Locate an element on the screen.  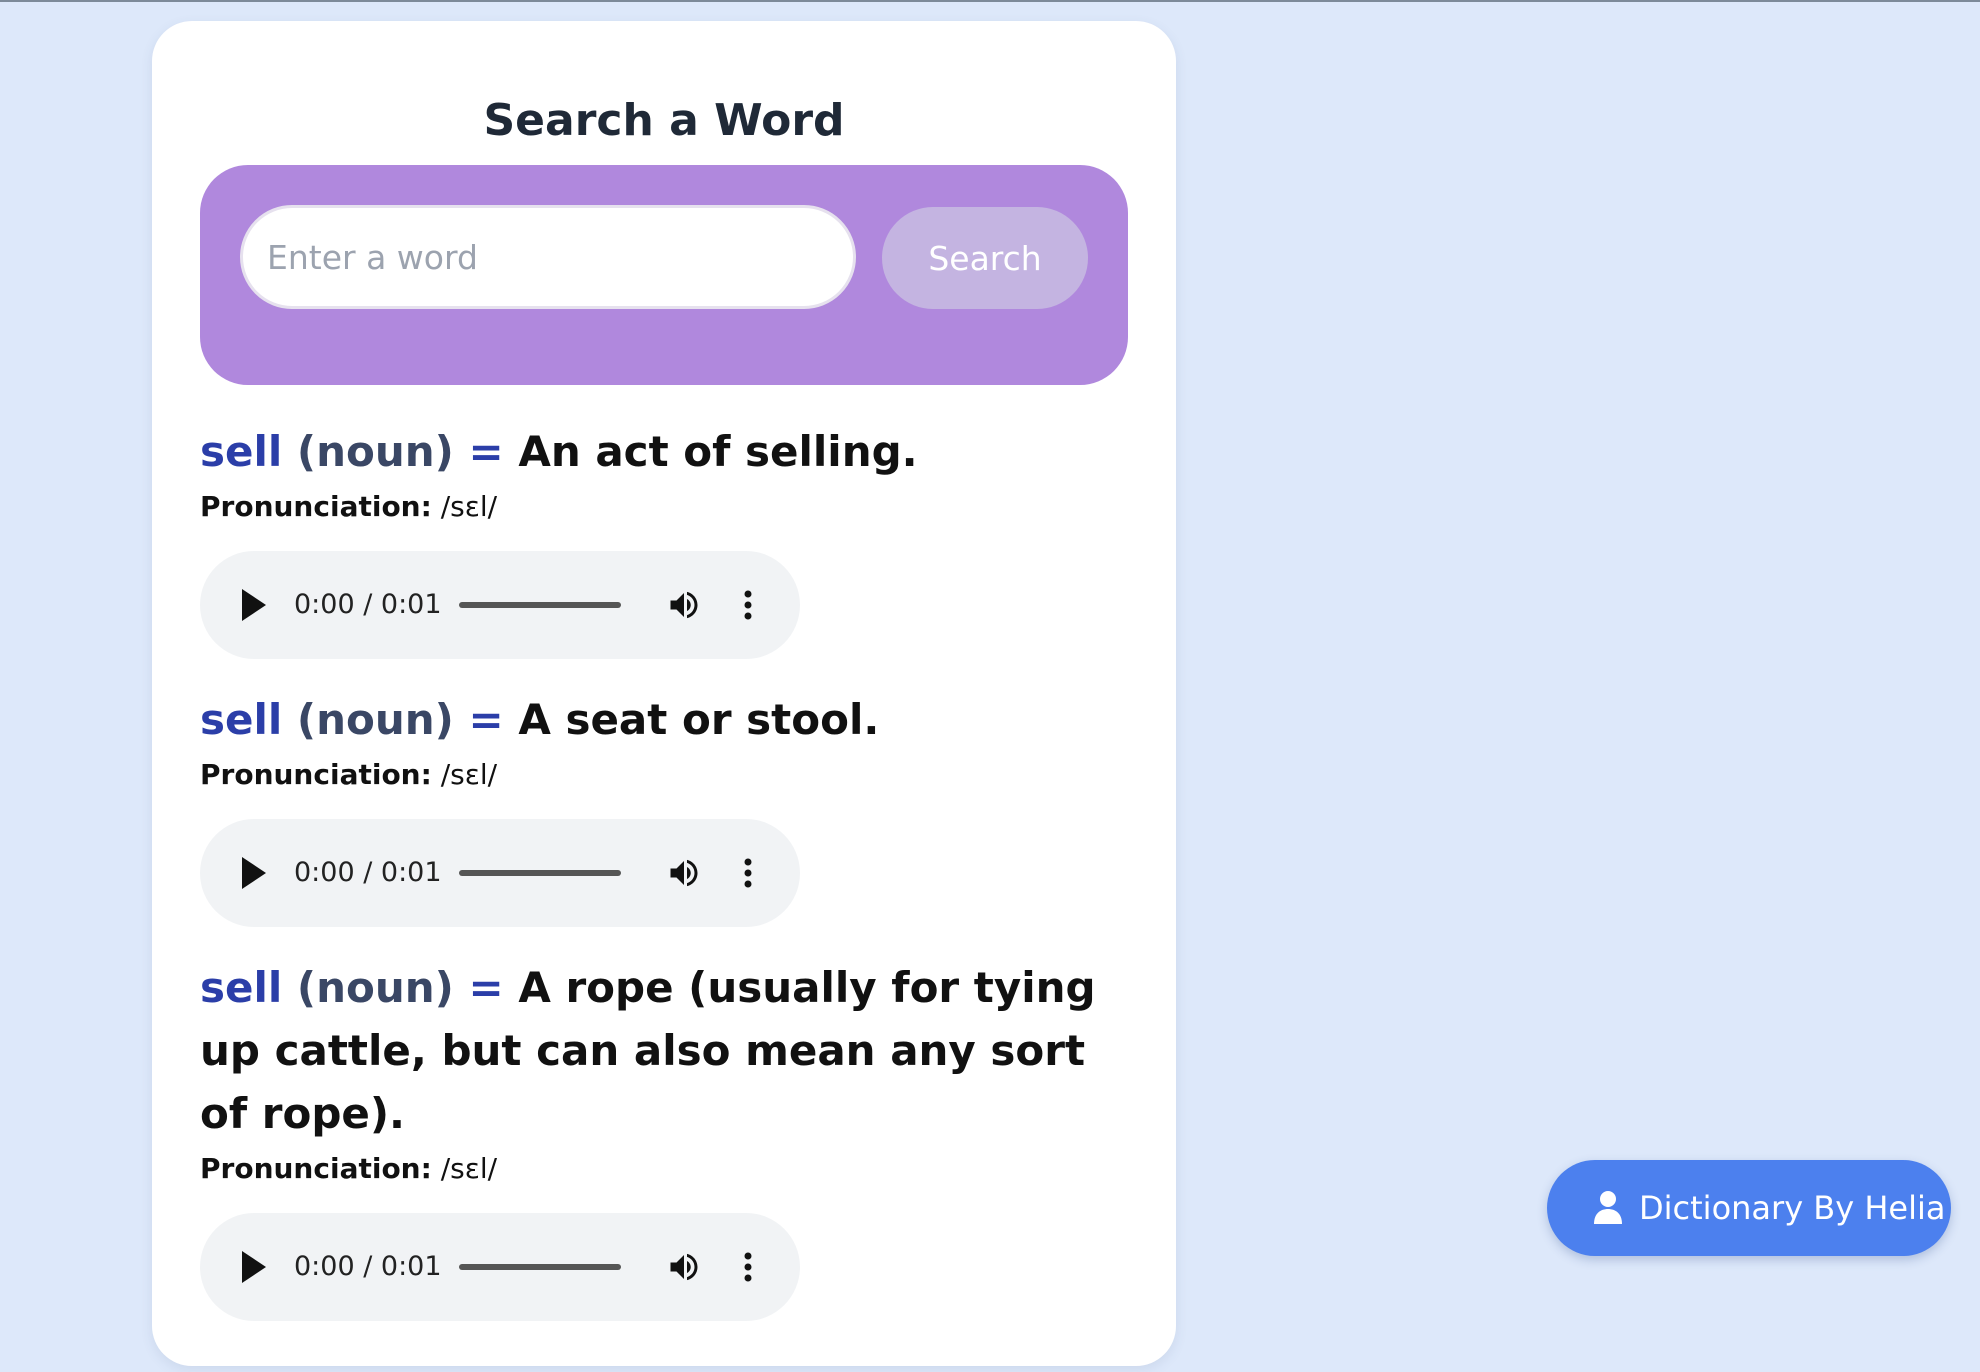
dictionary-by-helia-button: Dictionary By Helia is located at coordinates (1749, 1208).